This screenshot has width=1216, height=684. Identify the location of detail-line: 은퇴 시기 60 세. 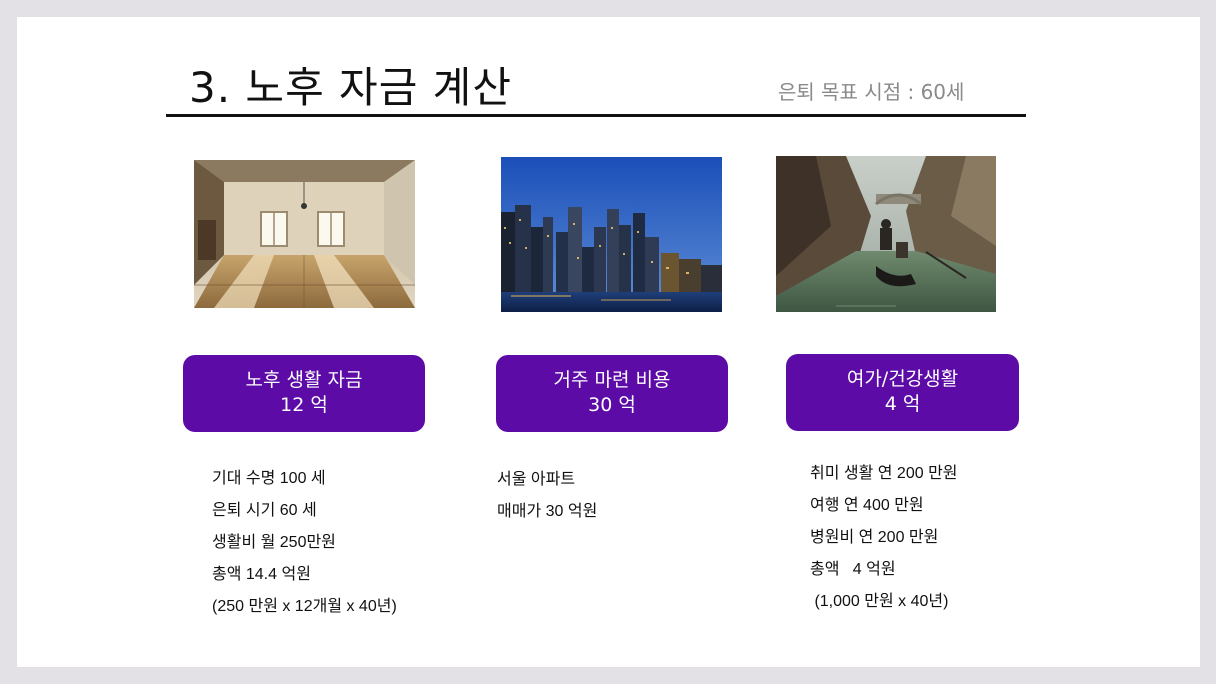
(264, 510).